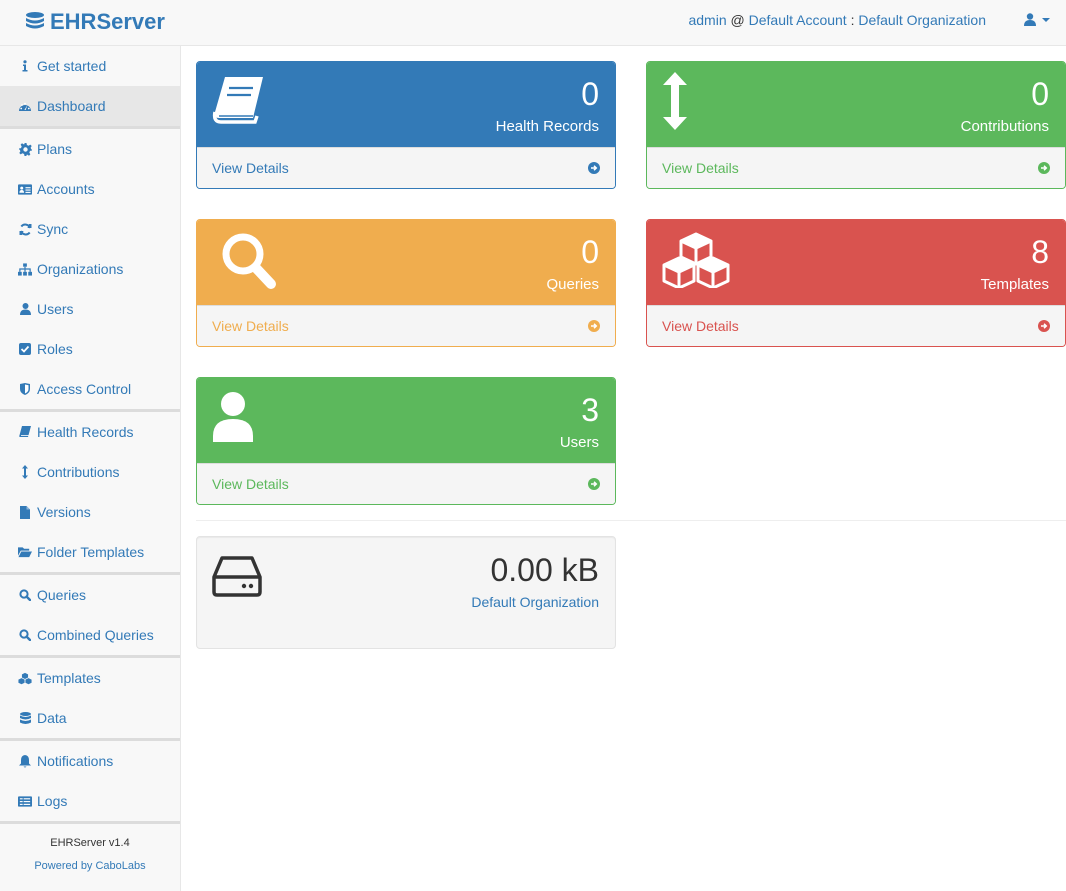  What do you see at coordinates (856, 104) in the screenshot?
I see `panel-heading: 0 Contributions` at bounding box center [856, 104].